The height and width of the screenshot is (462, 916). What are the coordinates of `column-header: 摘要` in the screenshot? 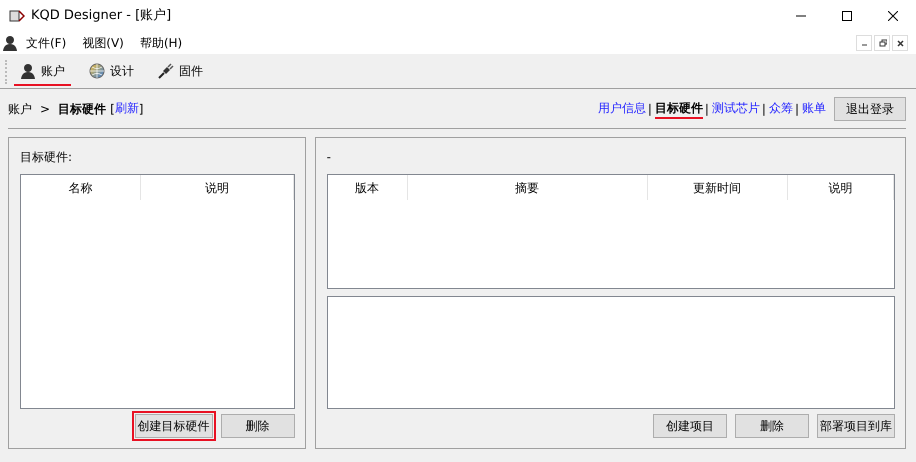 It's located at (528, 187).